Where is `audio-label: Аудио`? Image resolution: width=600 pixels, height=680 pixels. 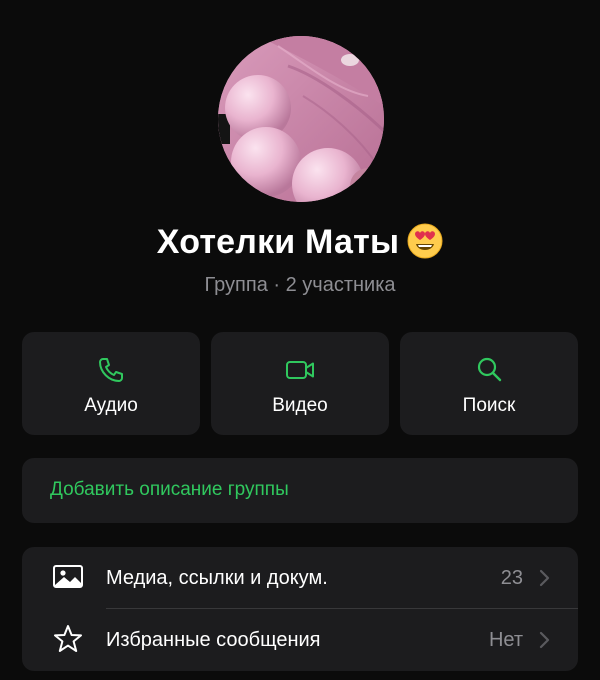
audio-label: Аудио is located at coordinates (111, 405).